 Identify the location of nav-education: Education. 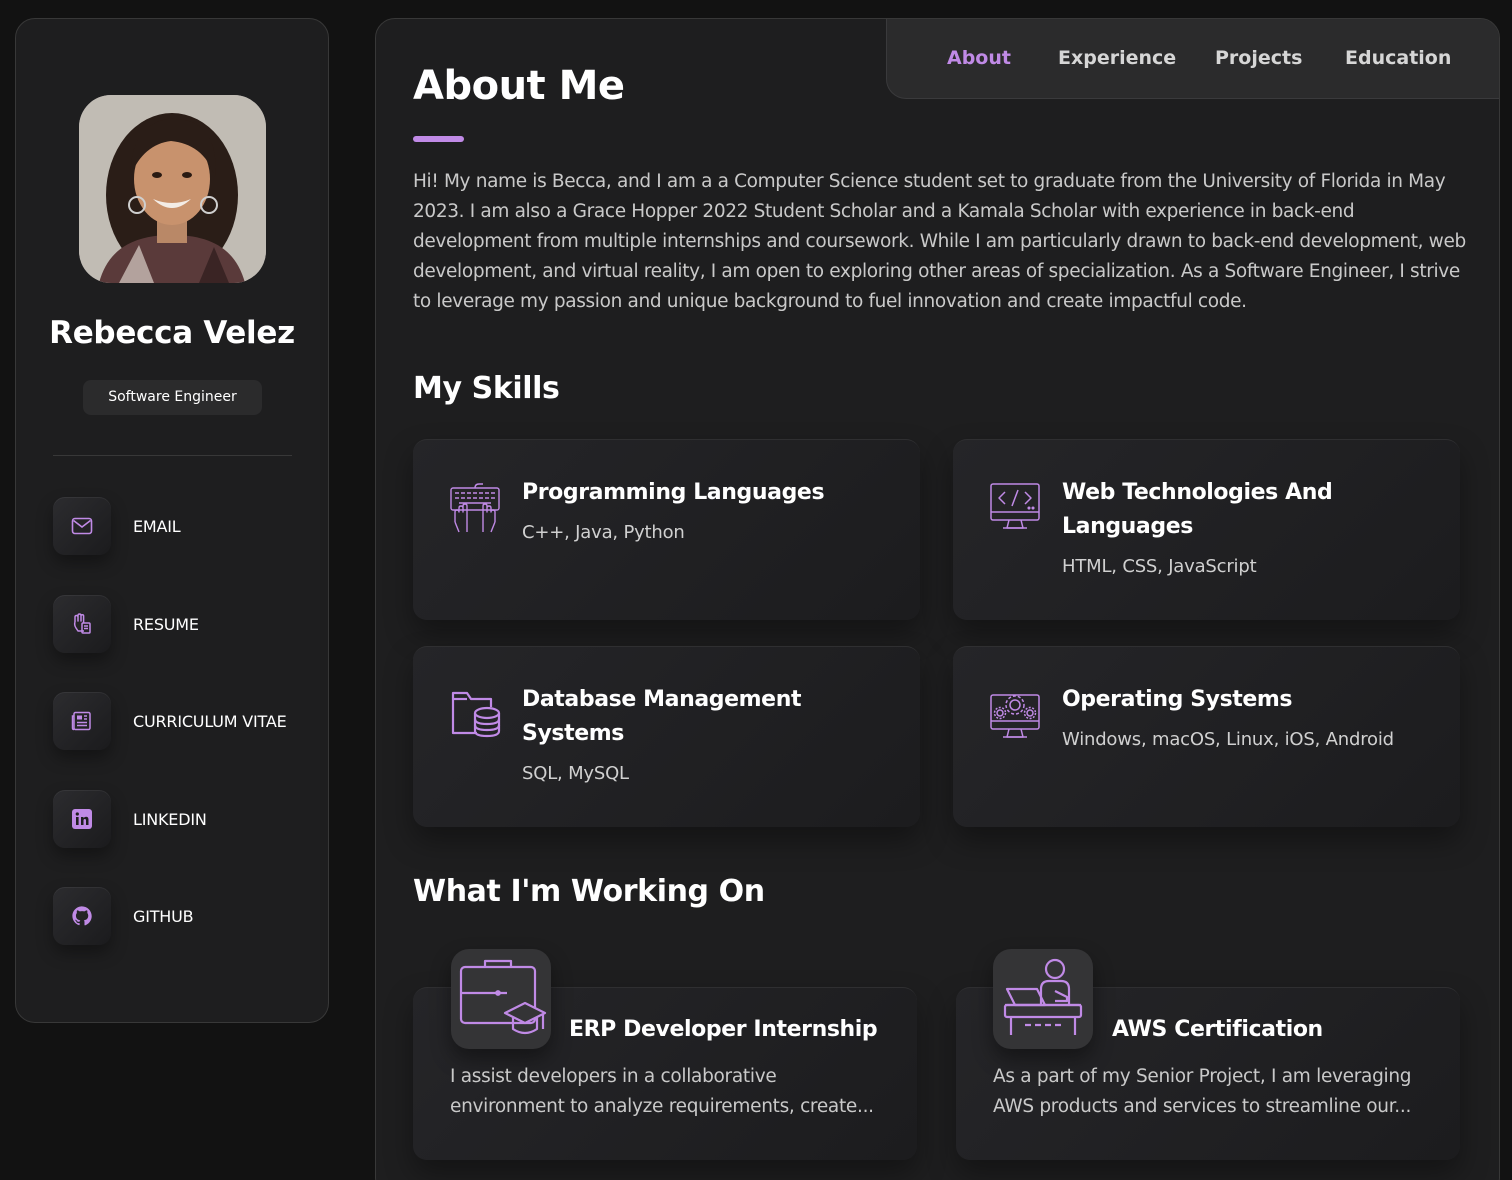
(1398, 58).